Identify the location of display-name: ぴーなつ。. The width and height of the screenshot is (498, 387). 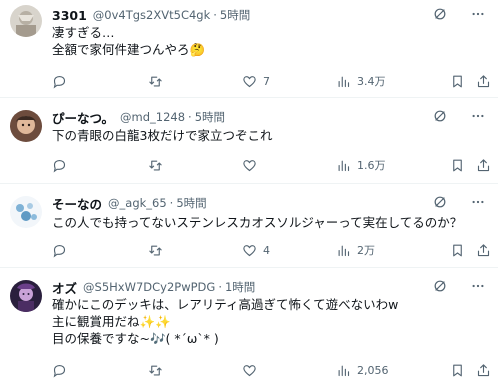
(83, 117).